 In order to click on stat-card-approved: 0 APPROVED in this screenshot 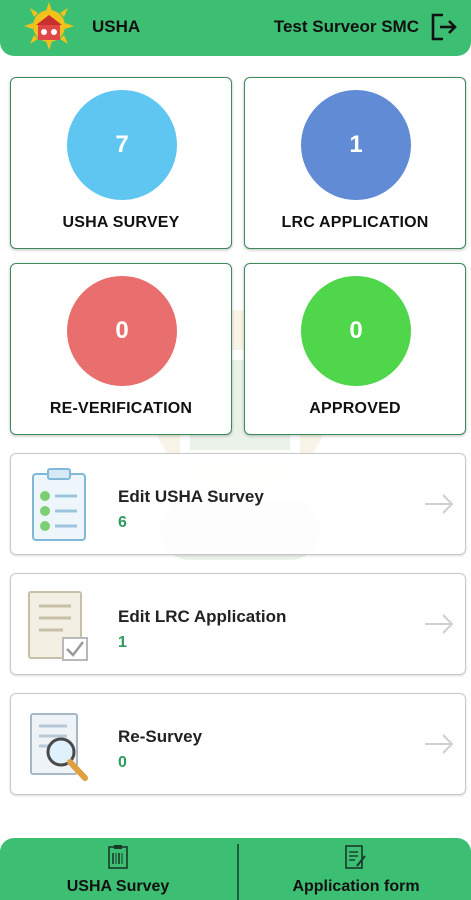, I will do `click(355, 349)`.